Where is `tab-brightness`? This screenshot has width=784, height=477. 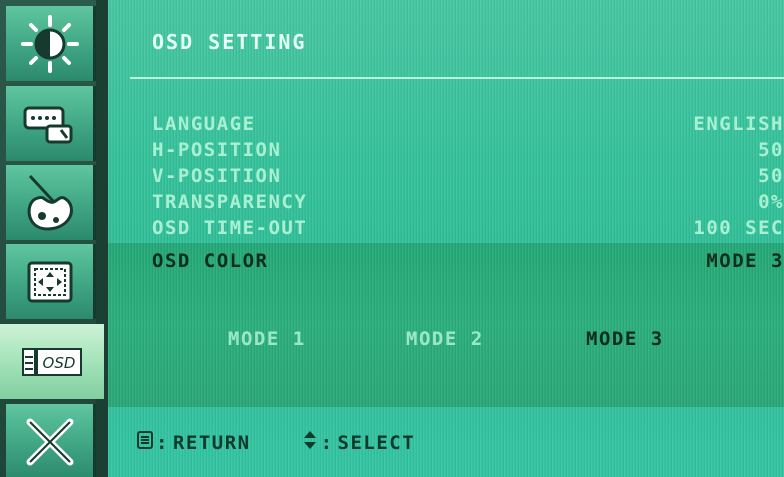
tab-brightness is located at coordinates (51, 43).